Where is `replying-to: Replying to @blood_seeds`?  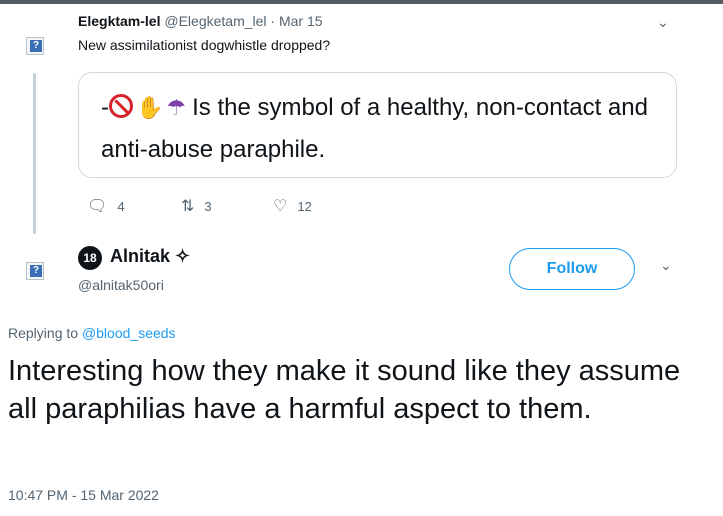 replying-to: Replying to @blood_seeds is located at coordinates (92, 333).